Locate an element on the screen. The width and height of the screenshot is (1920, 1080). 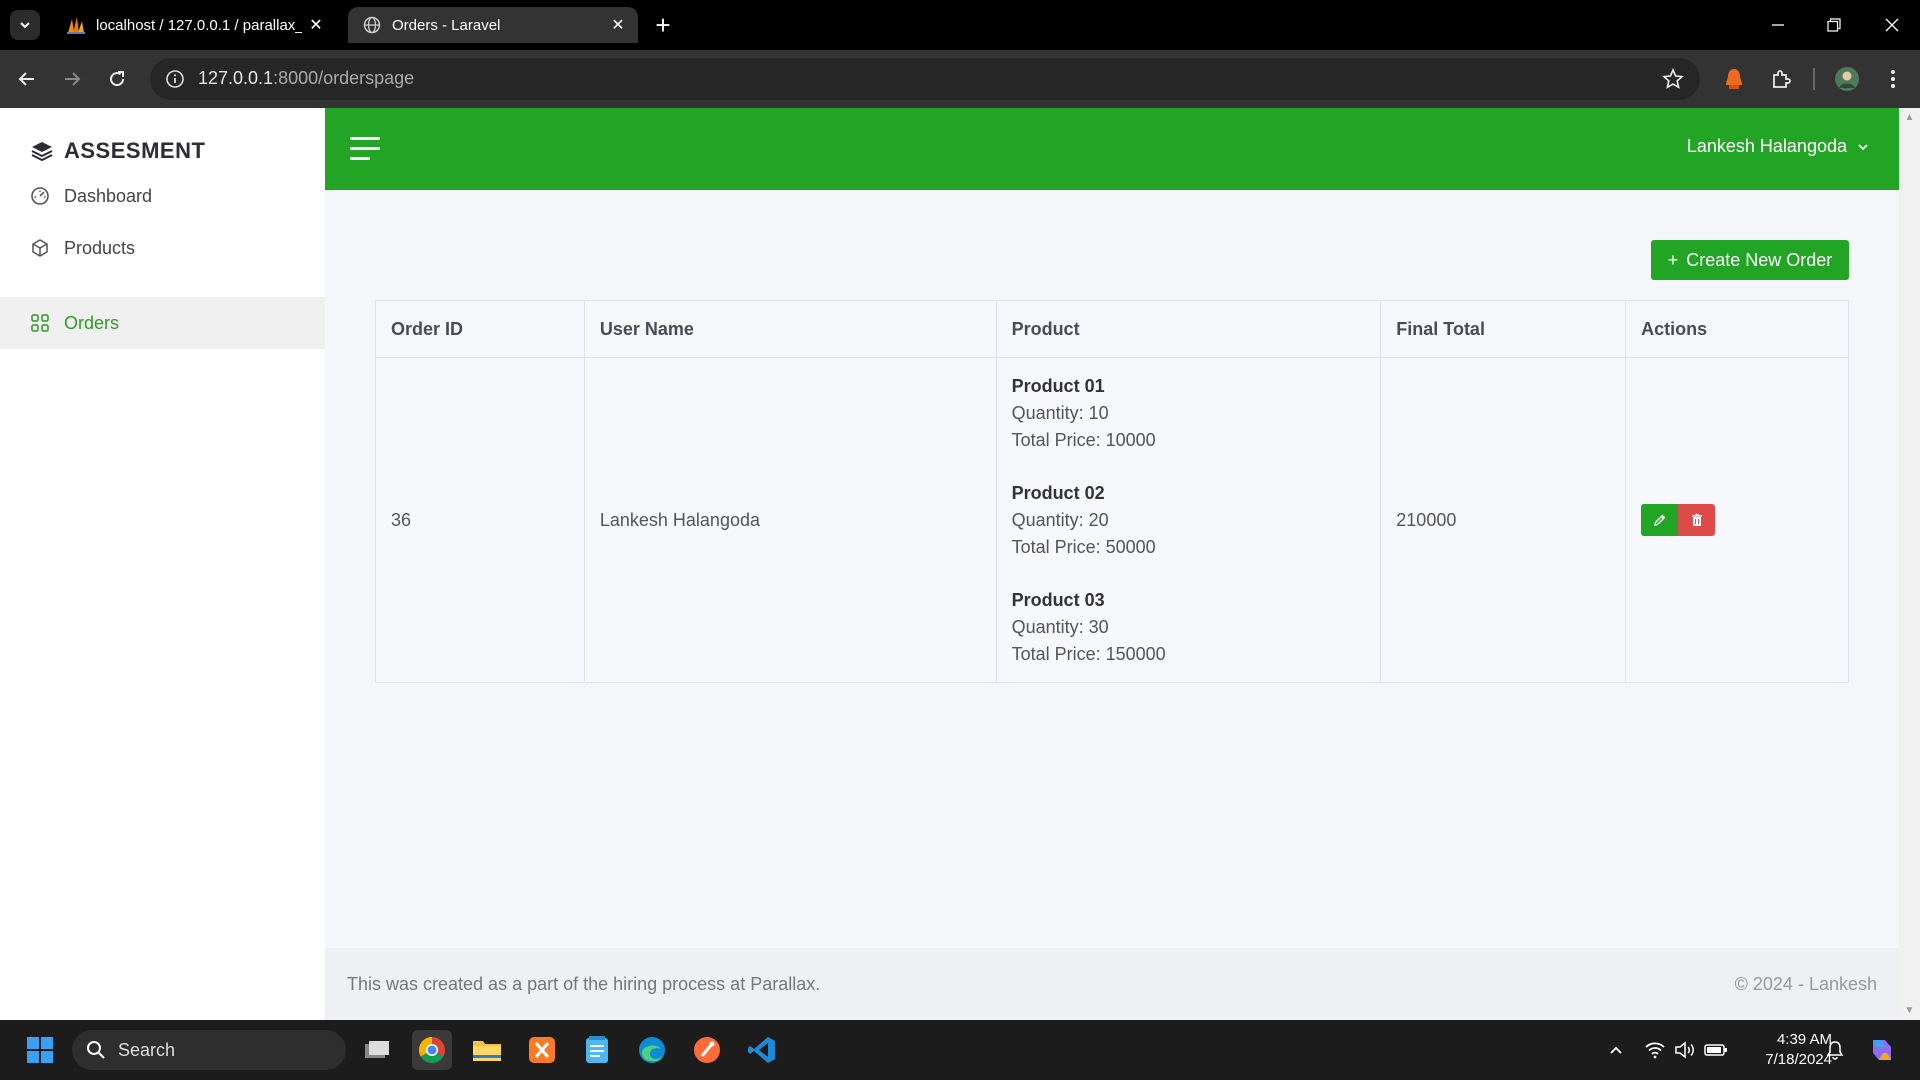
sidebar-item-label: Orders is located at coordinates (92, 322).